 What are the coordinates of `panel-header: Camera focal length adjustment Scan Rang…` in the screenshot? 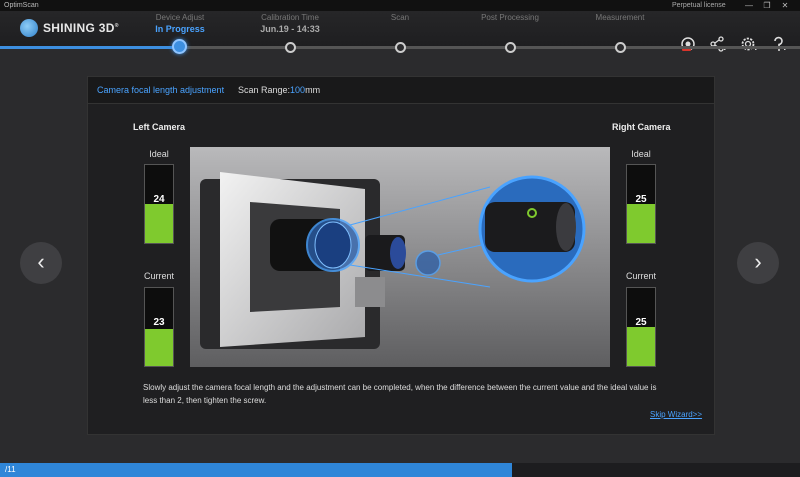 It's located at (401, 90).